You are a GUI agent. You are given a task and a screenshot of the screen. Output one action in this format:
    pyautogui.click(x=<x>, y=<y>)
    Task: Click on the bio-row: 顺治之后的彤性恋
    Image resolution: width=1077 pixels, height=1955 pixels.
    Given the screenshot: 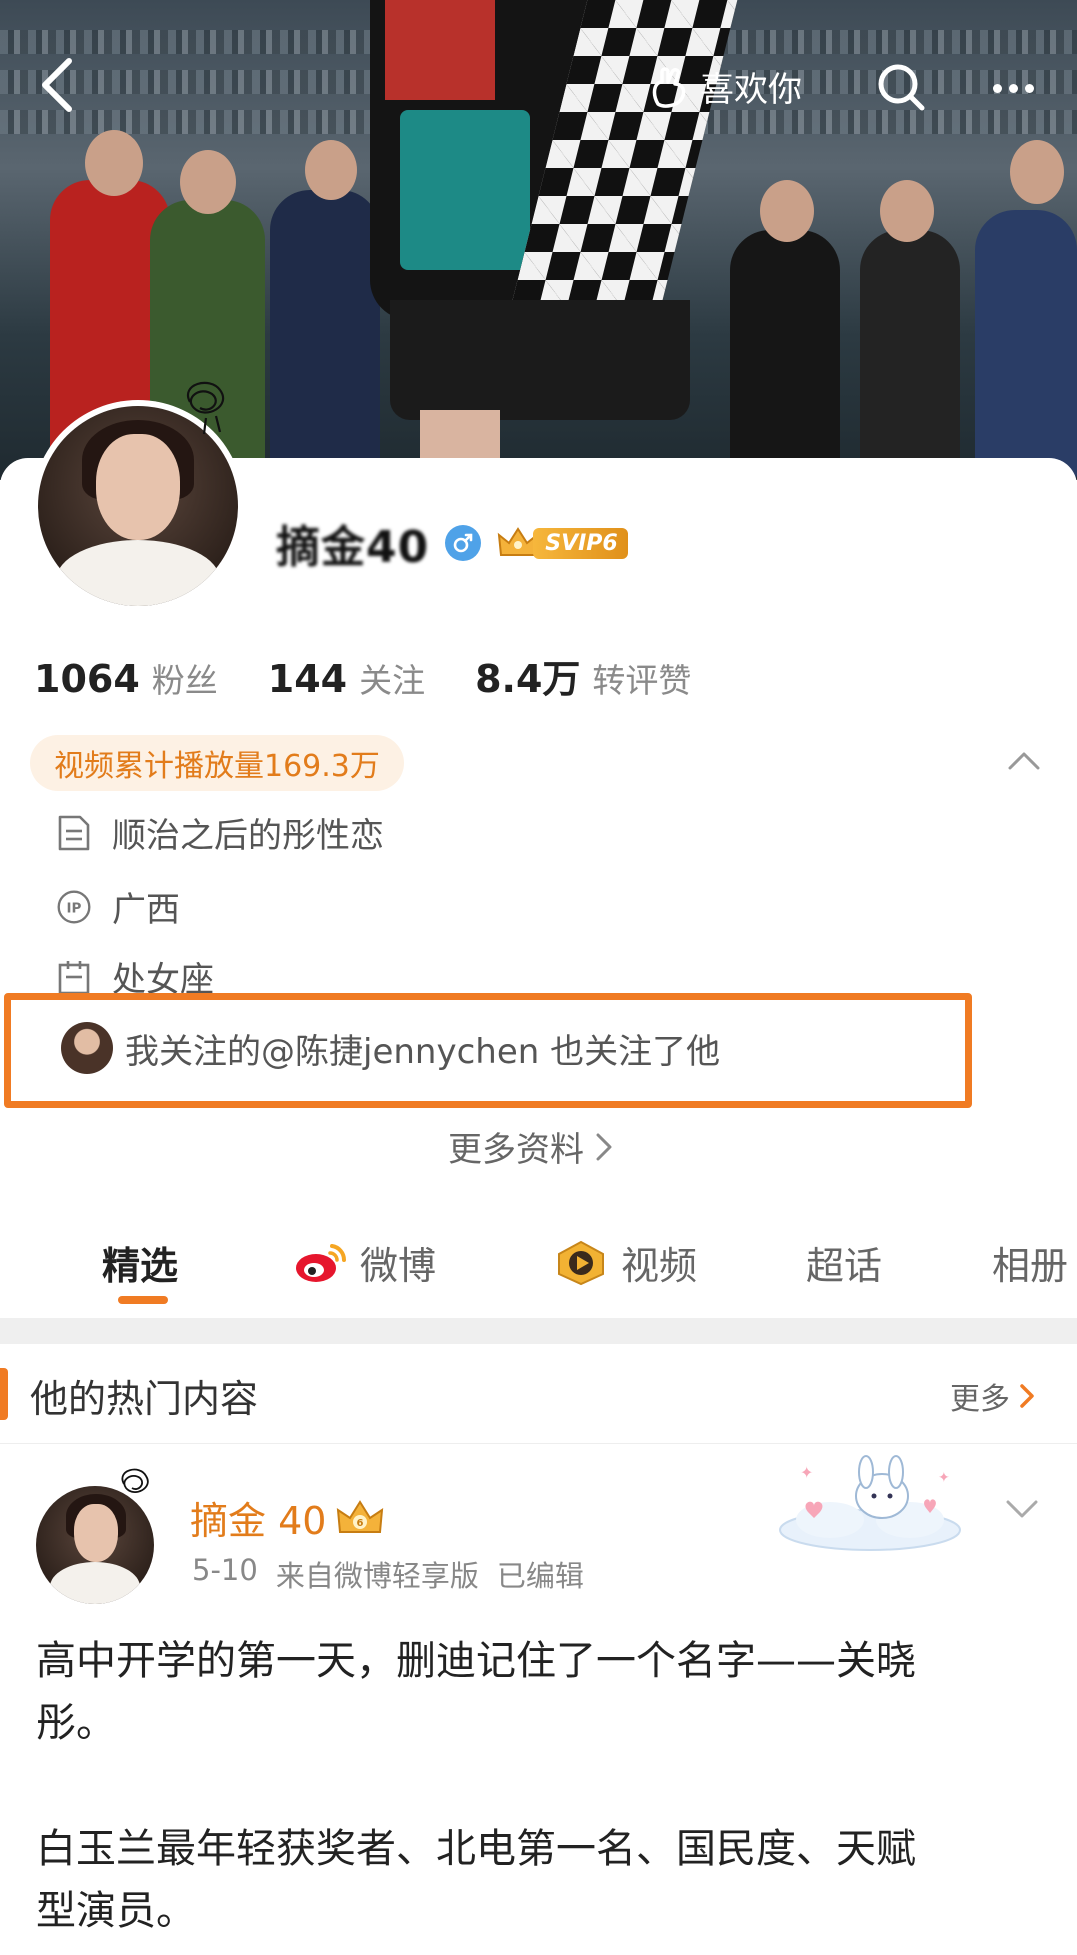 What is the action you would take?
    pyautogui.click(x=220, y=832)
    